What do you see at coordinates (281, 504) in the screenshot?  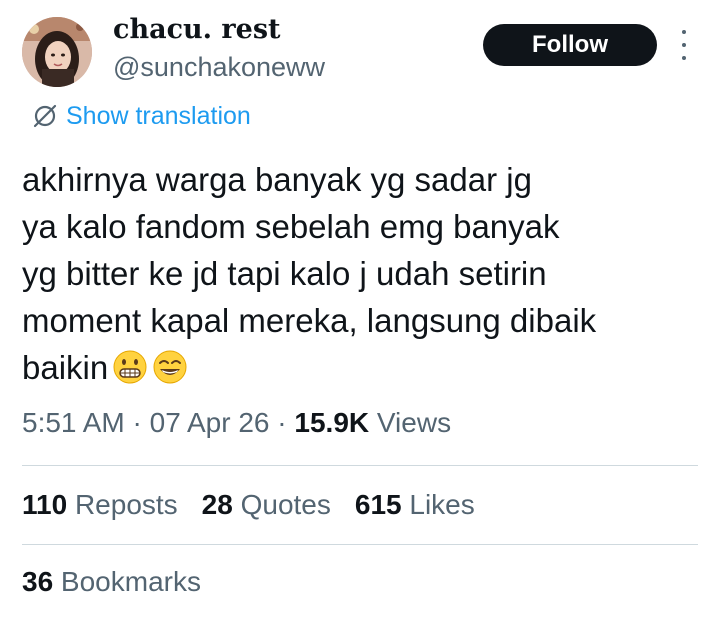 I see `quotes-label: Quotes` at bounding box center [281, 504].